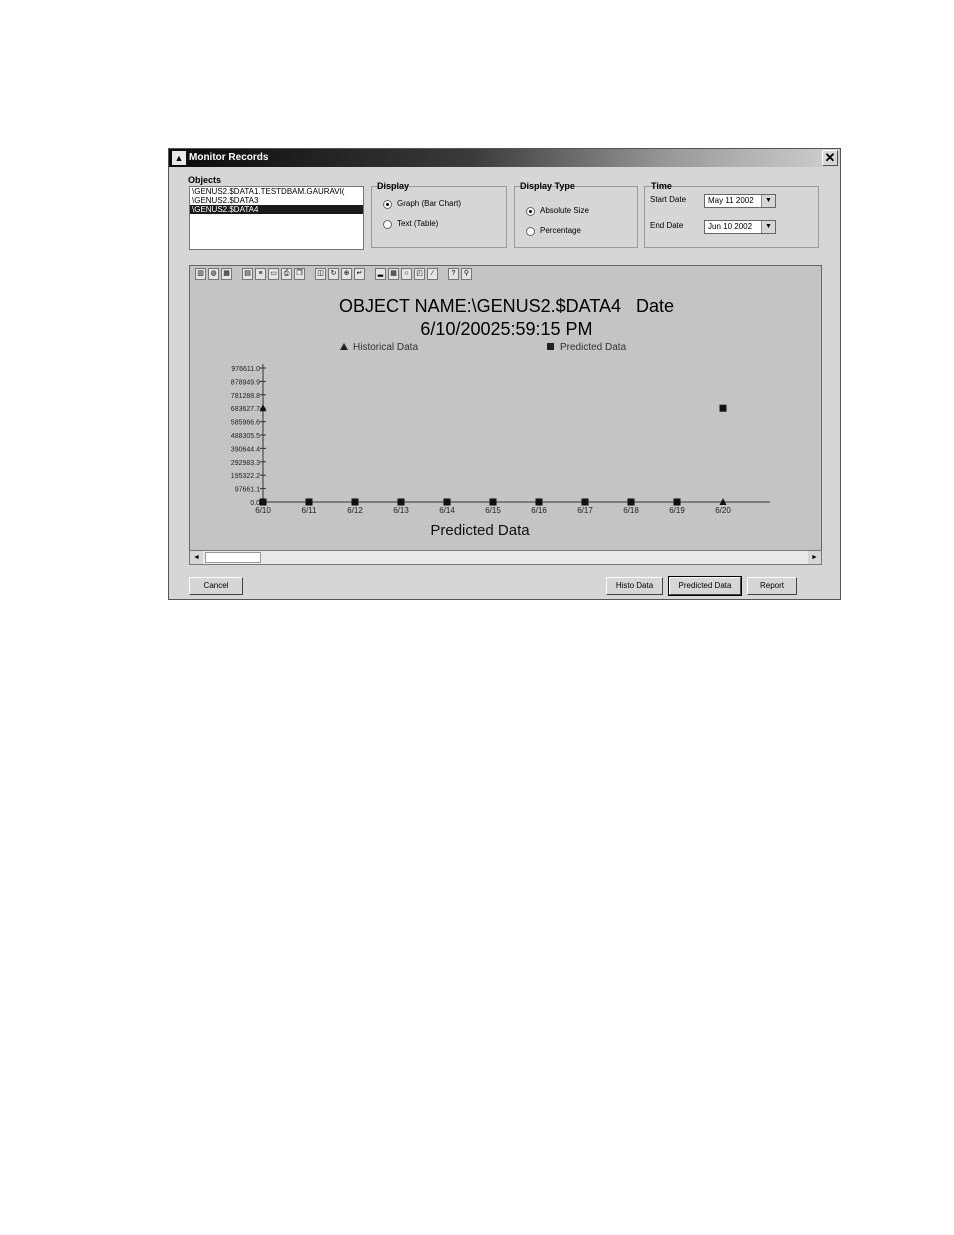 This screenshot has height=1235, width=954. Describe the element at coordinates (730, 226) in the screenshot. I see `end-date-value: Jun 10 2002` at that location.